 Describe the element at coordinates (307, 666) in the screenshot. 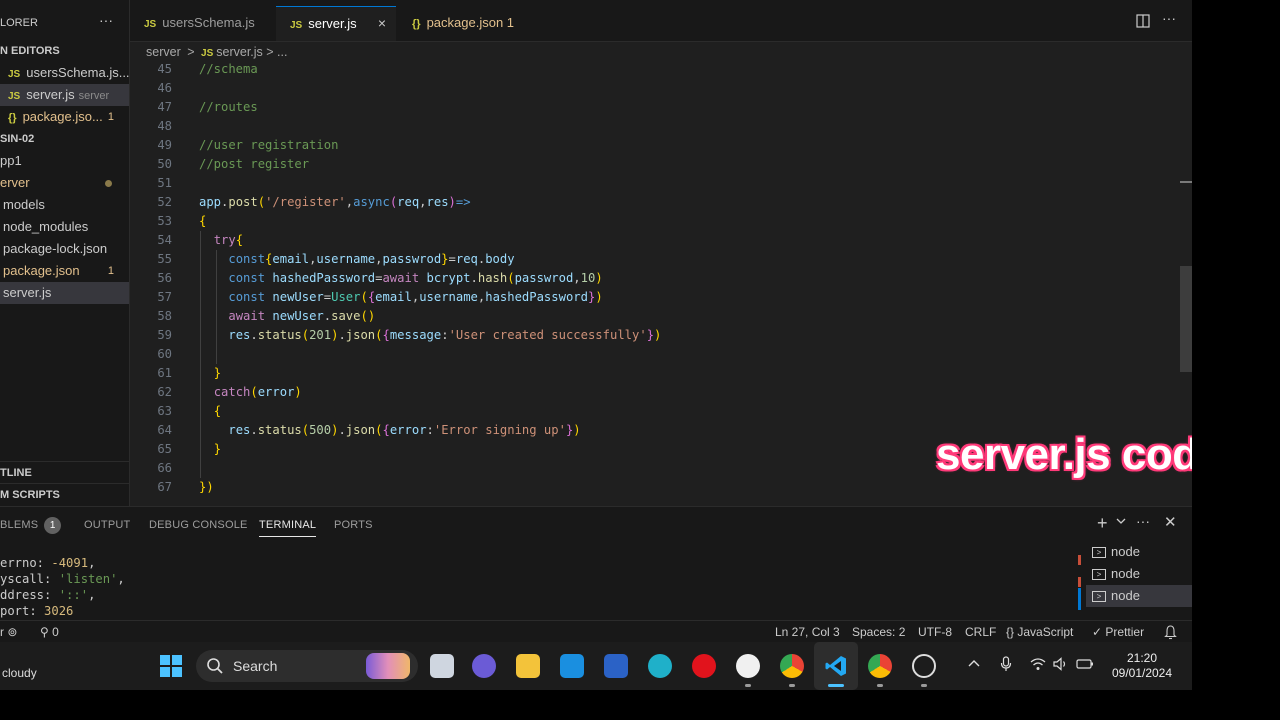

I see `taskbar-search: Search` at that location.